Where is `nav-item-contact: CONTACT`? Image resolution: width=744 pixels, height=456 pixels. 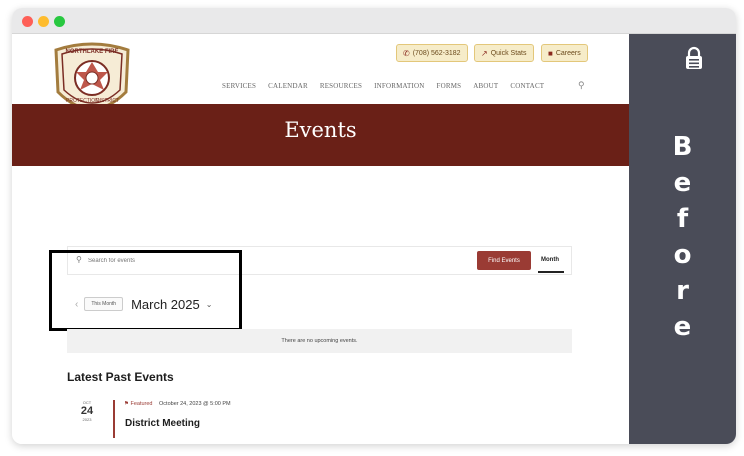
nav-item-contact: CONTACT is located at coordinates (527, 86).